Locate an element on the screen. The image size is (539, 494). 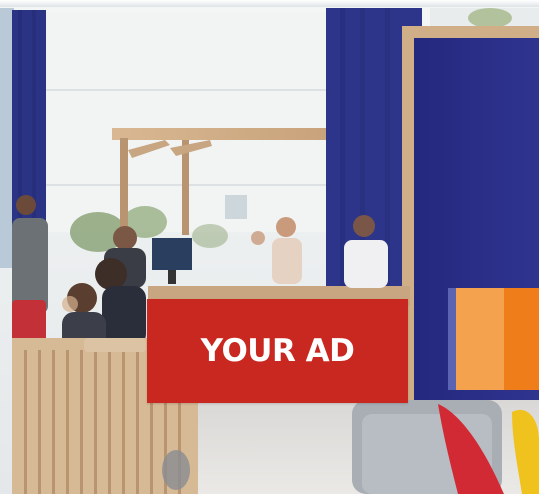
top-edge is located at coordinates (269, 3).